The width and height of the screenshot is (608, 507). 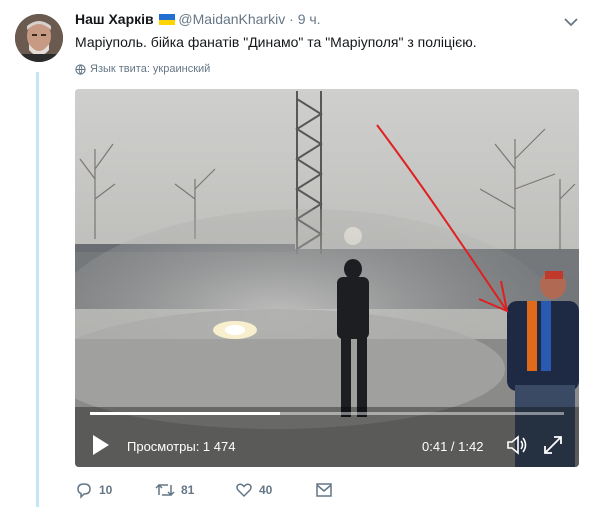 What do you see at coordinates (93, 490) in the screenshot?
I see `reply-action: 10` at bounding box center [93, 490].